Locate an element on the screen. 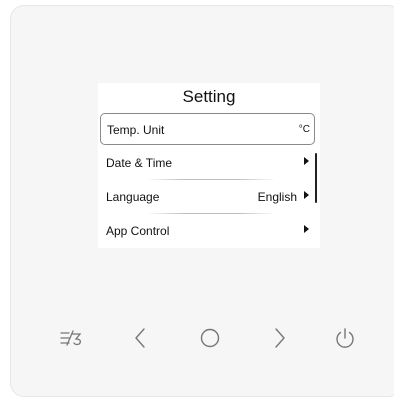  power-button is located at coordinates (345, 338).